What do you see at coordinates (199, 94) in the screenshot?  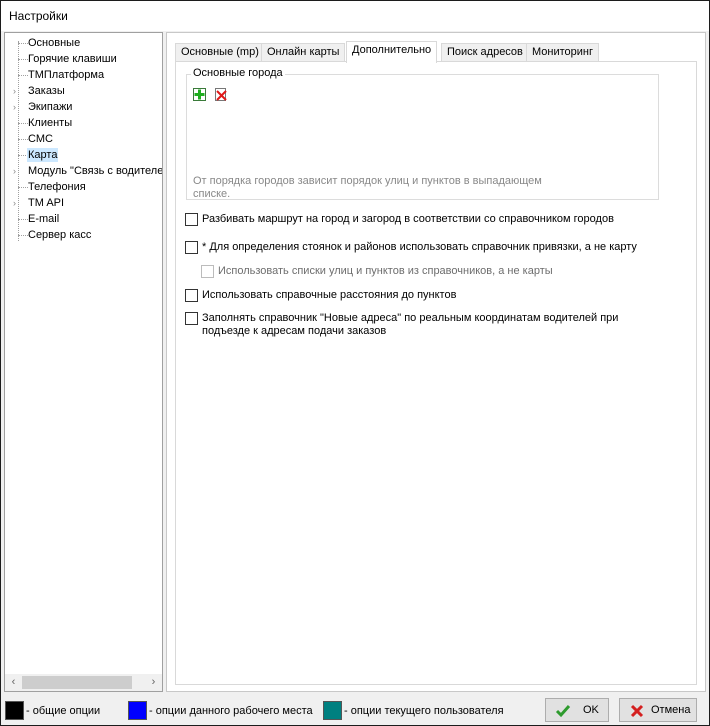 I see `add-green-plus-icon` at bounding box center [199, 94].